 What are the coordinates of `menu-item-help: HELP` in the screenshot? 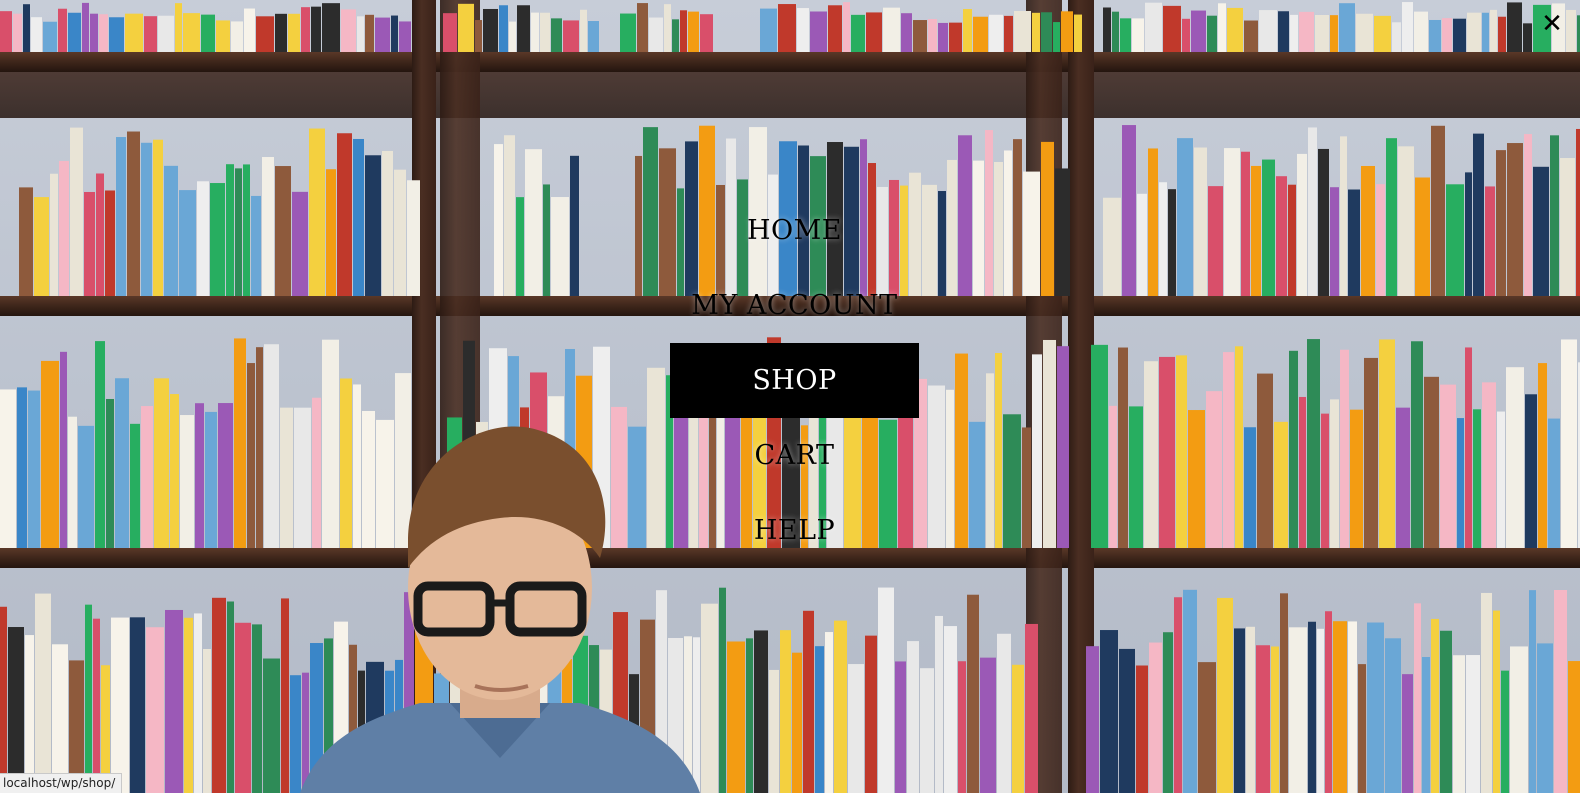 It's located at (794, 530).